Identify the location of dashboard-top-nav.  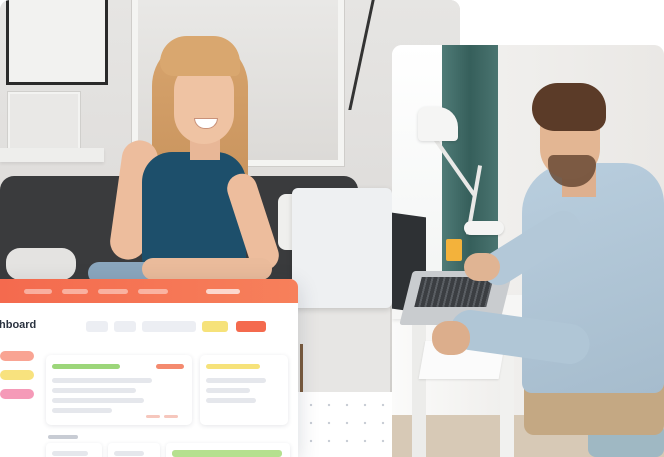
(149, 291).